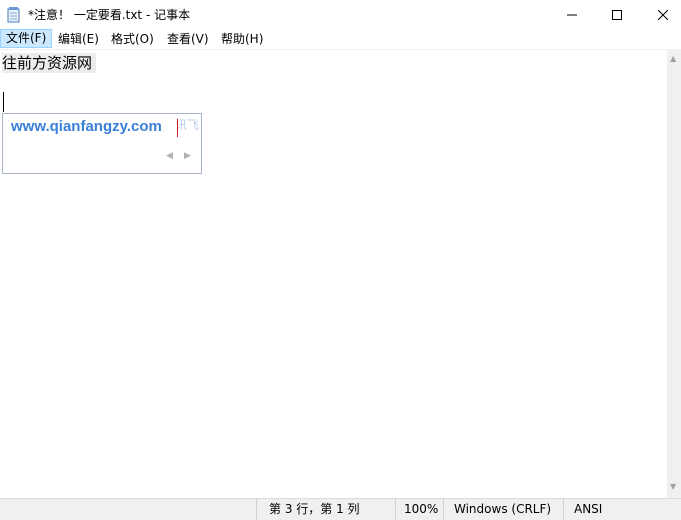 The width and height of the screenshot is (681, 520). I want to click on text-caret, so click(3, 102).